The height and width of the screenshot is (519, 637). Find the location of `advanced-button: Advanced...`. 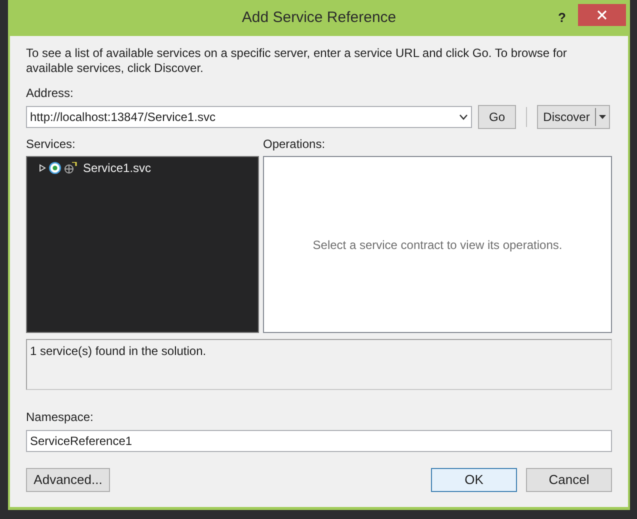

advanced-button: Advanced... is located at coordinates (68, 480).